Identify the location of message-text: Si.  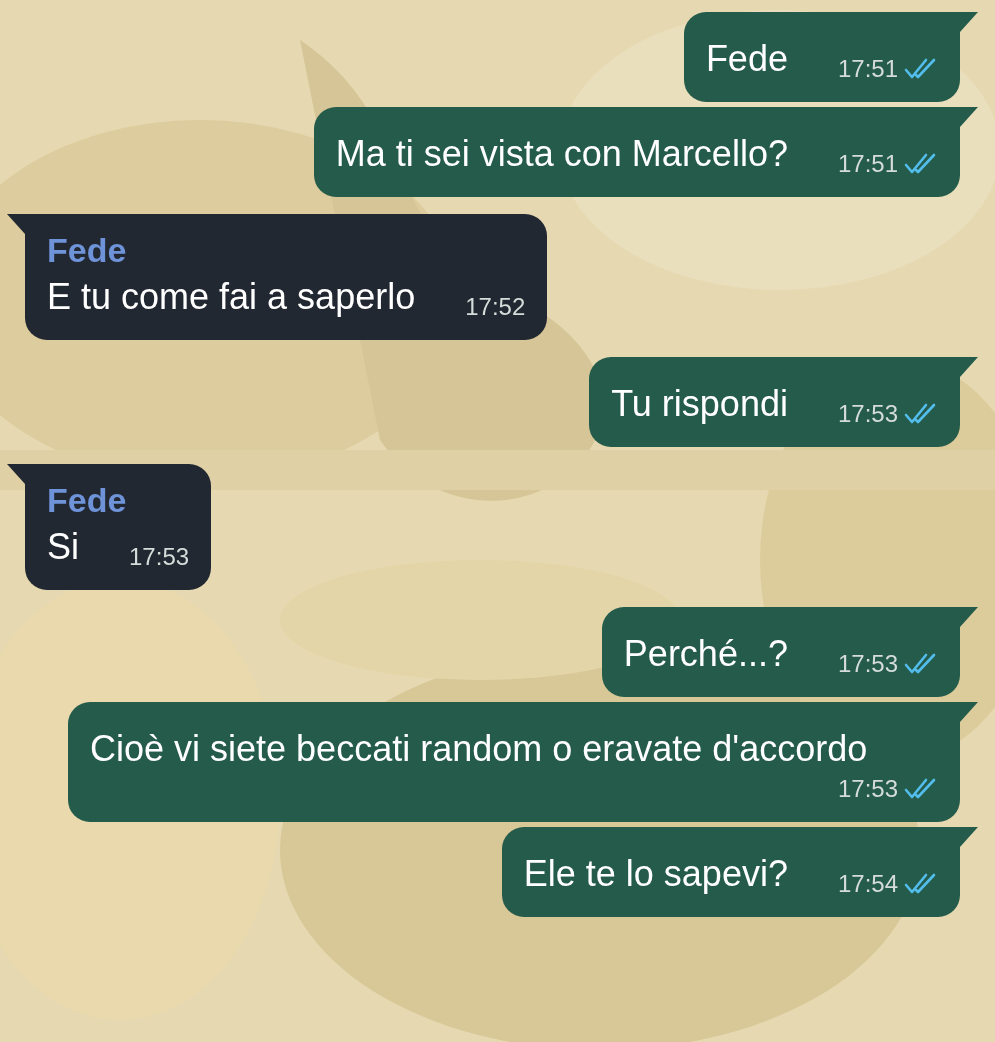
(63, 547).